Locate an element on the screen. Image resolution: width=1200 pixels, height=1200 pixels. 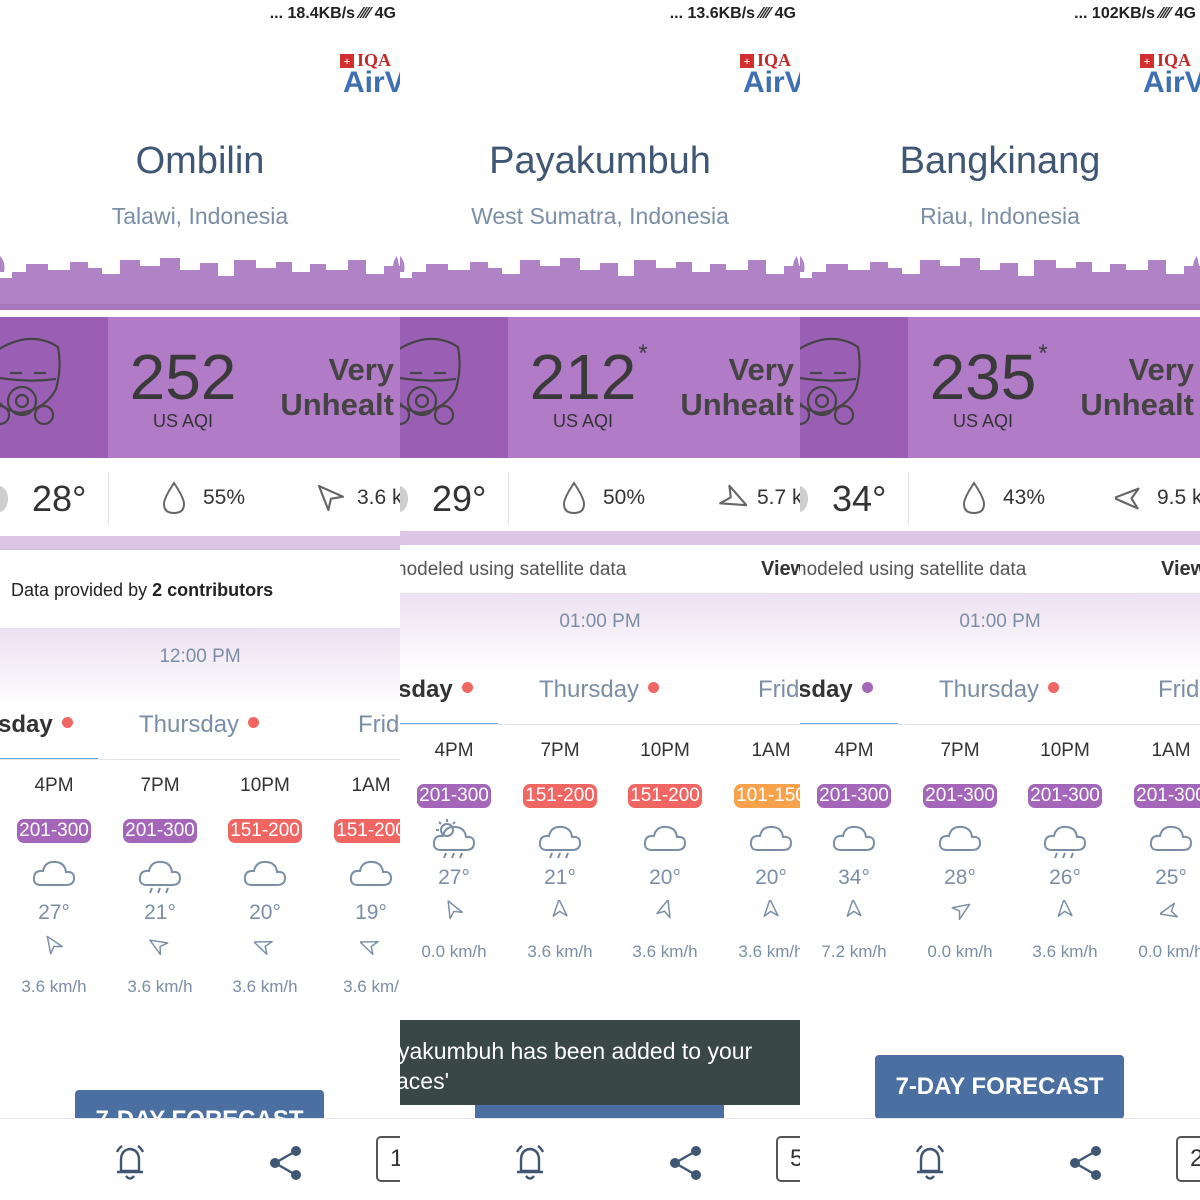
tabs-baseline is located at coordinates (600, 724).